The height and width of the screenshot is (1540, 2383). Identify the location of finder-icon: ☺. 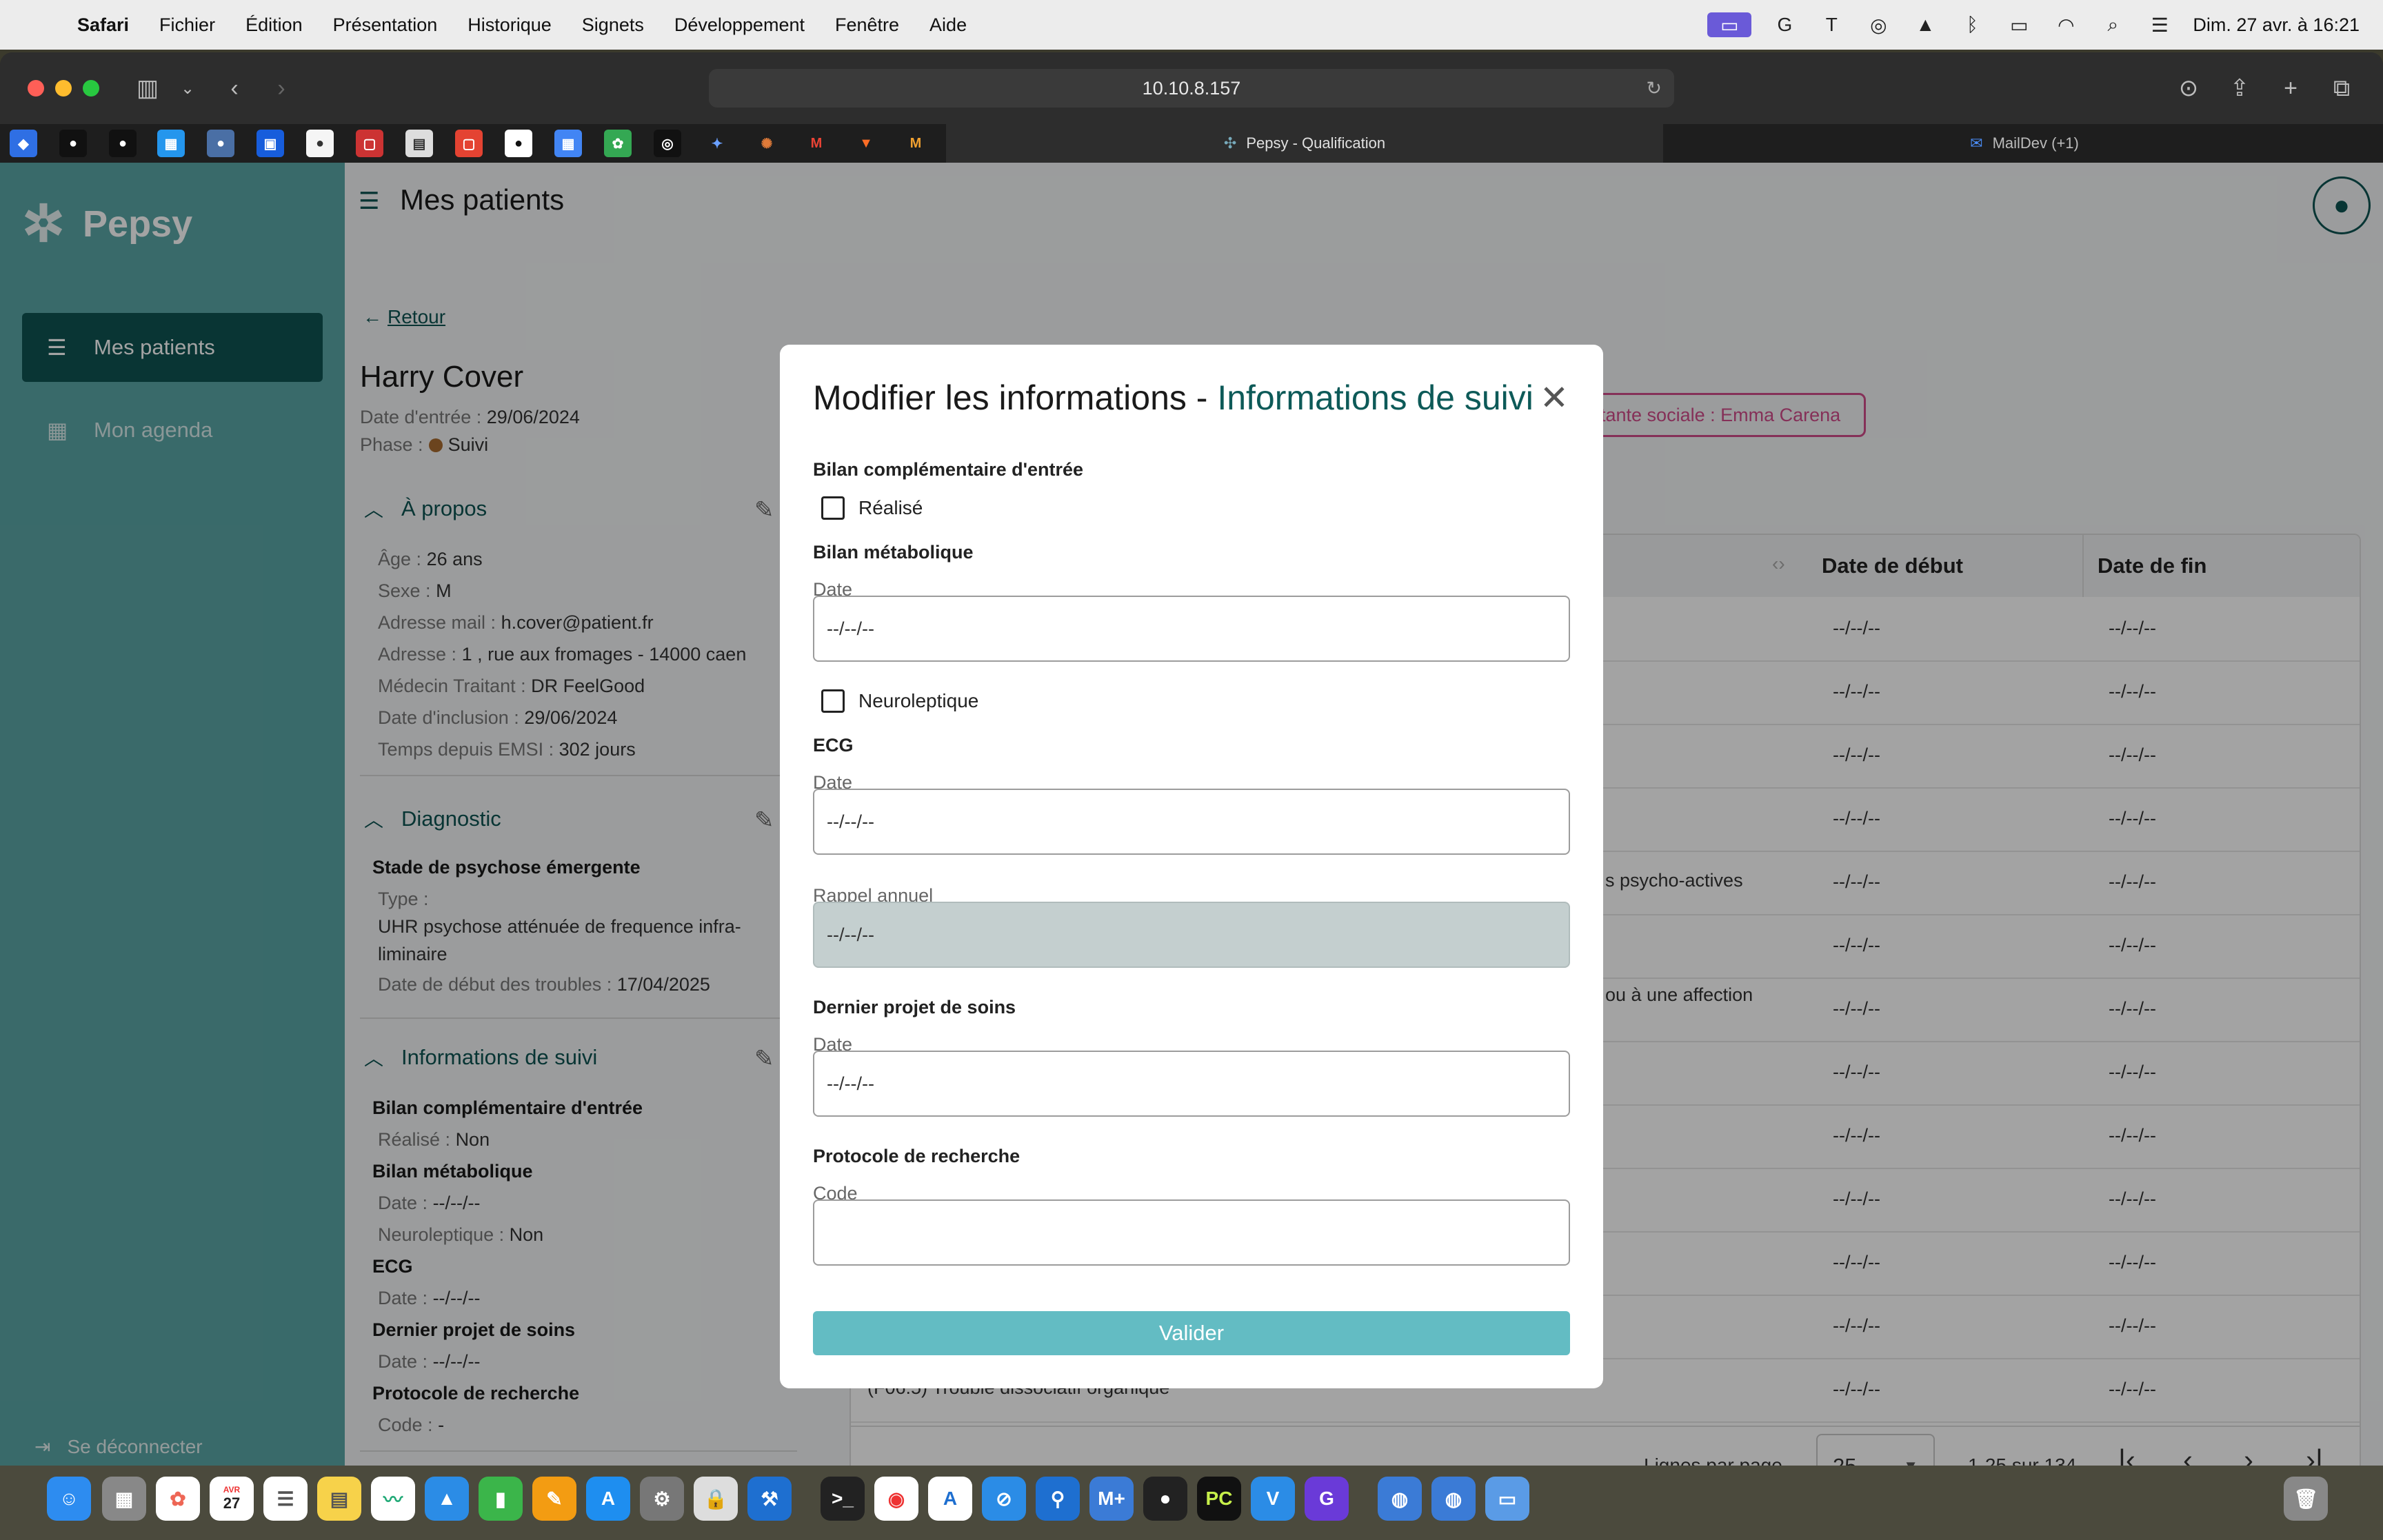
(69, 1499).